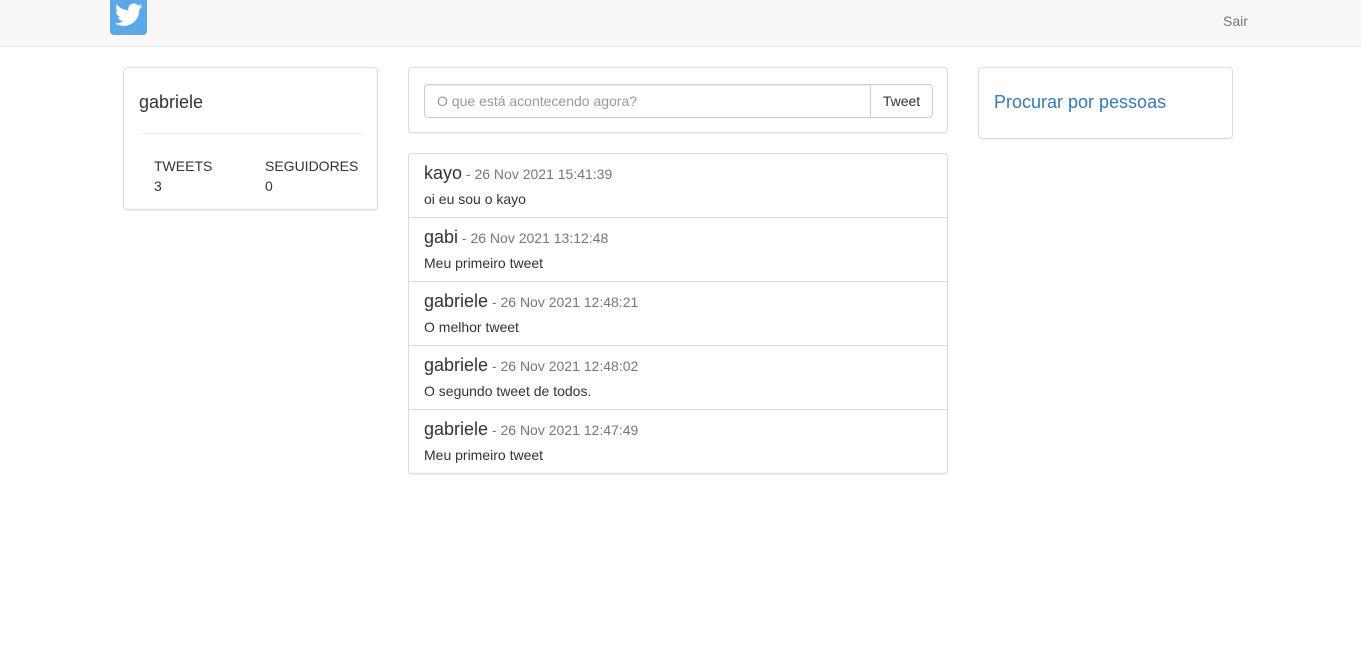  What do you see at coordinates (250, 138) in the screenshot?
I see `profile-card: gabriele TWEETS 3 SEGUIDORES 0` at bounding box center [250, 138].